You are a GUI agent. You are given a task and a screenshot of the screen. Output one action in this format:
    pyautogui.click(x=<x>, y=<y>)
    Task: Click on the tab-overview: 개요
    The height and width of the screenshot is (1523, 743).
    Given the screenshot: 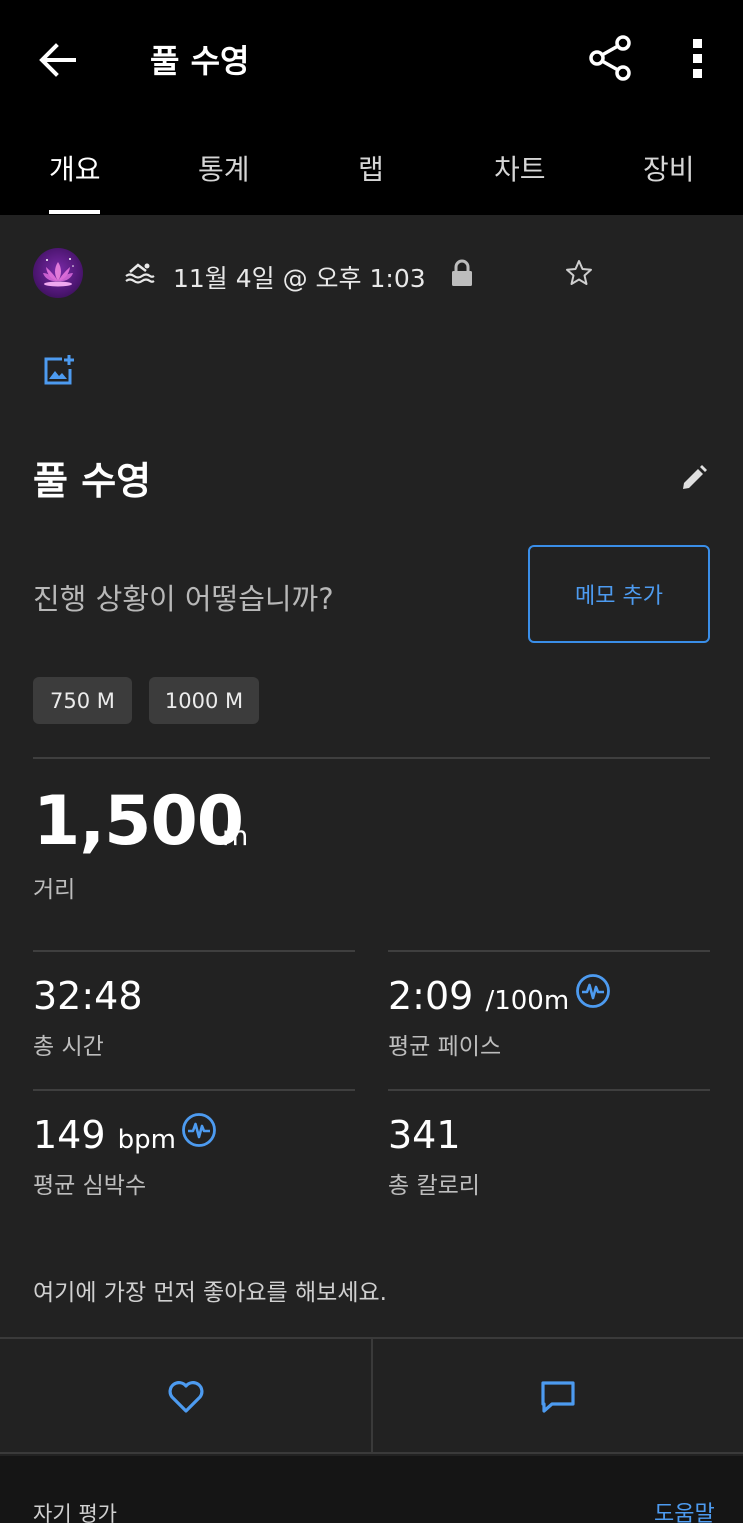 What is the action you would take?
    pyautogui.click(x=75, y=168)
    